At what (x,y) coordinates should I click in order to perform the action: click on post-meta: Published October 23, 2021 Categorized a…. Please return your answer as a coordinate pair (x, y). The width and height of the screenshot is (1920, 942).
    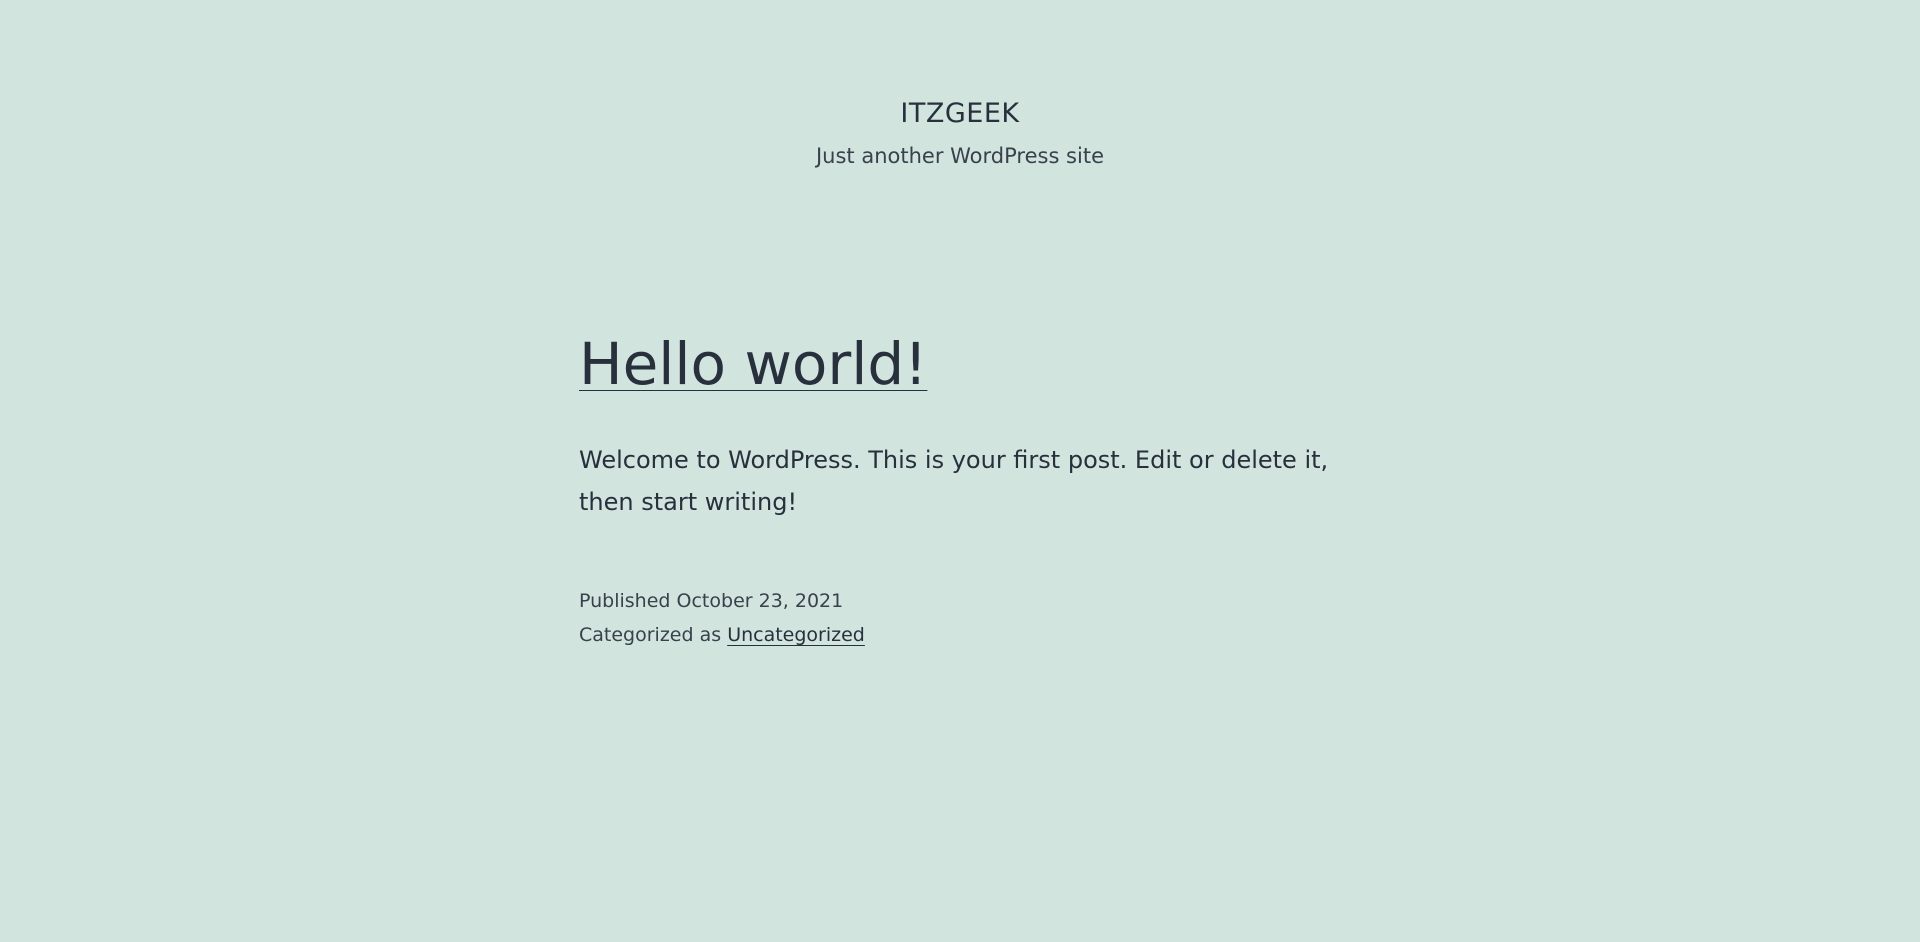
    Looking at the image, I should click on (722, 618).